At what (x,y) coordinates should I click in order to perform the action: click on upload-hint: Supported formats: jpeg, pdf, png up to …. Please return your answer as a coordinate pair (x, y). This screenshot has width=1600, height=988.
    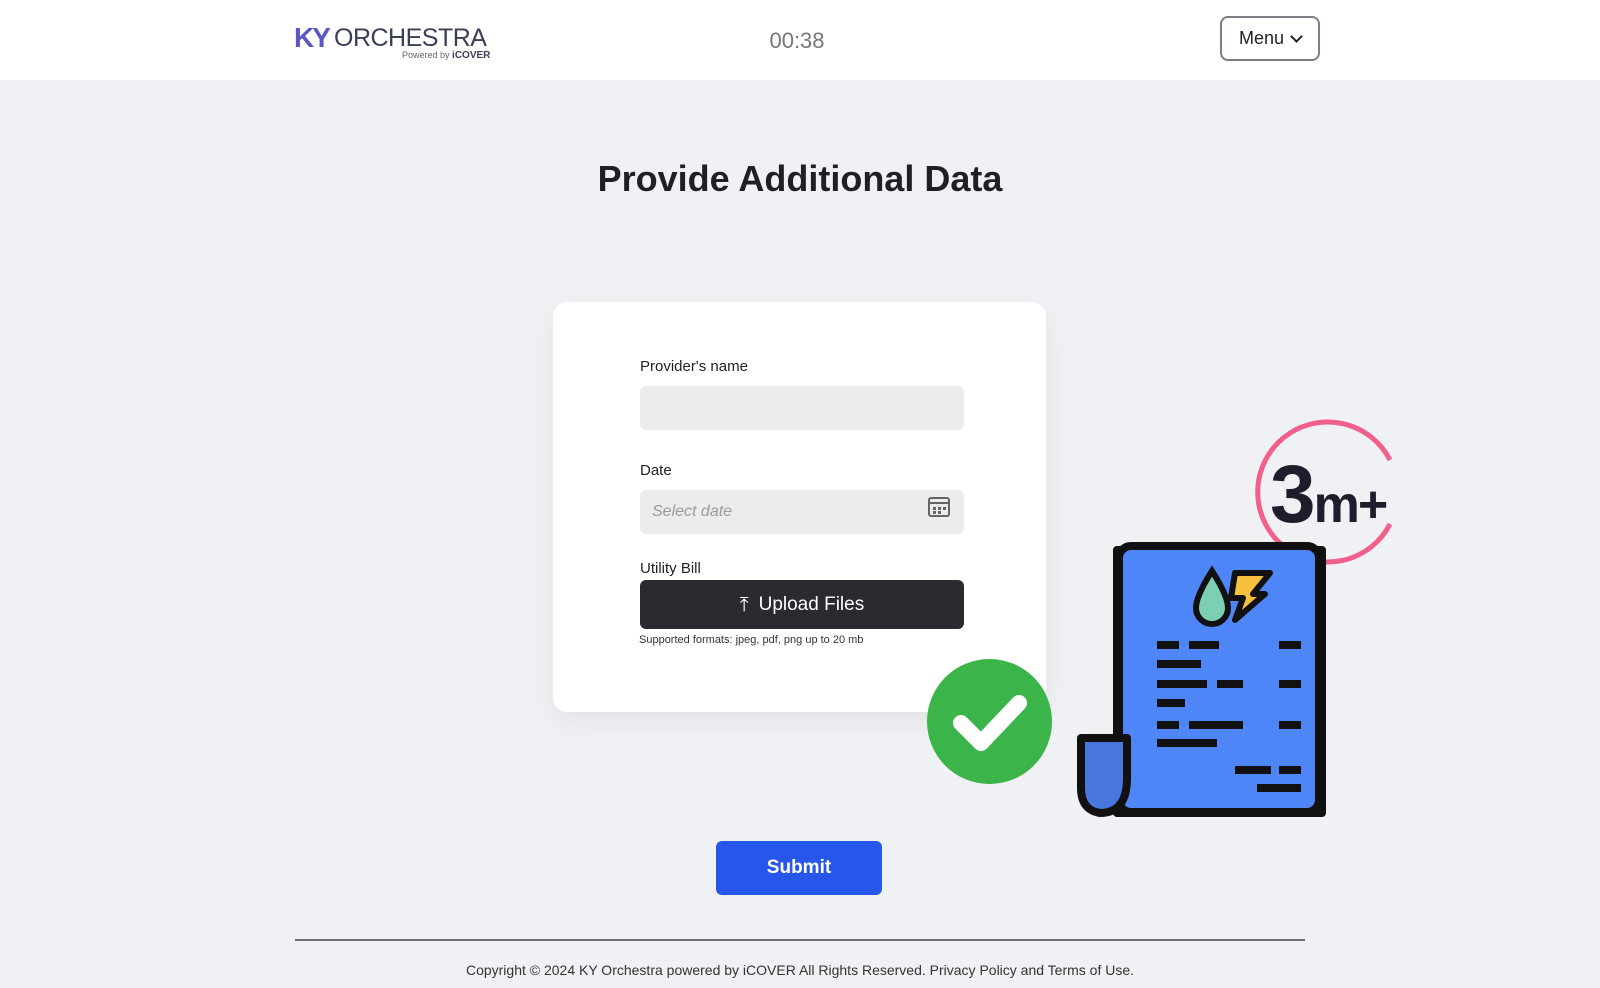
    Looking at the image, I should click on (751, 640).